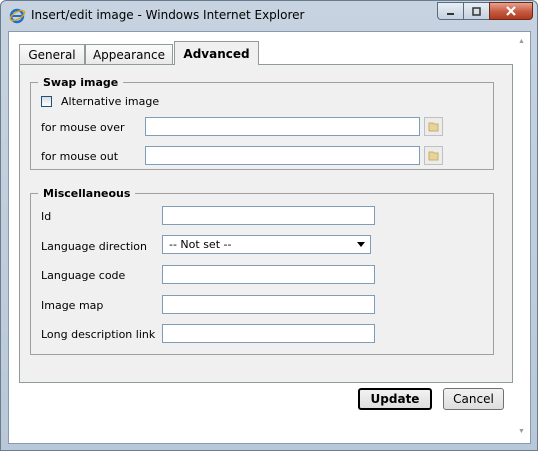 The height and width of the screenshot is (451, 538). I want to click on close-button, so click(511, 11).